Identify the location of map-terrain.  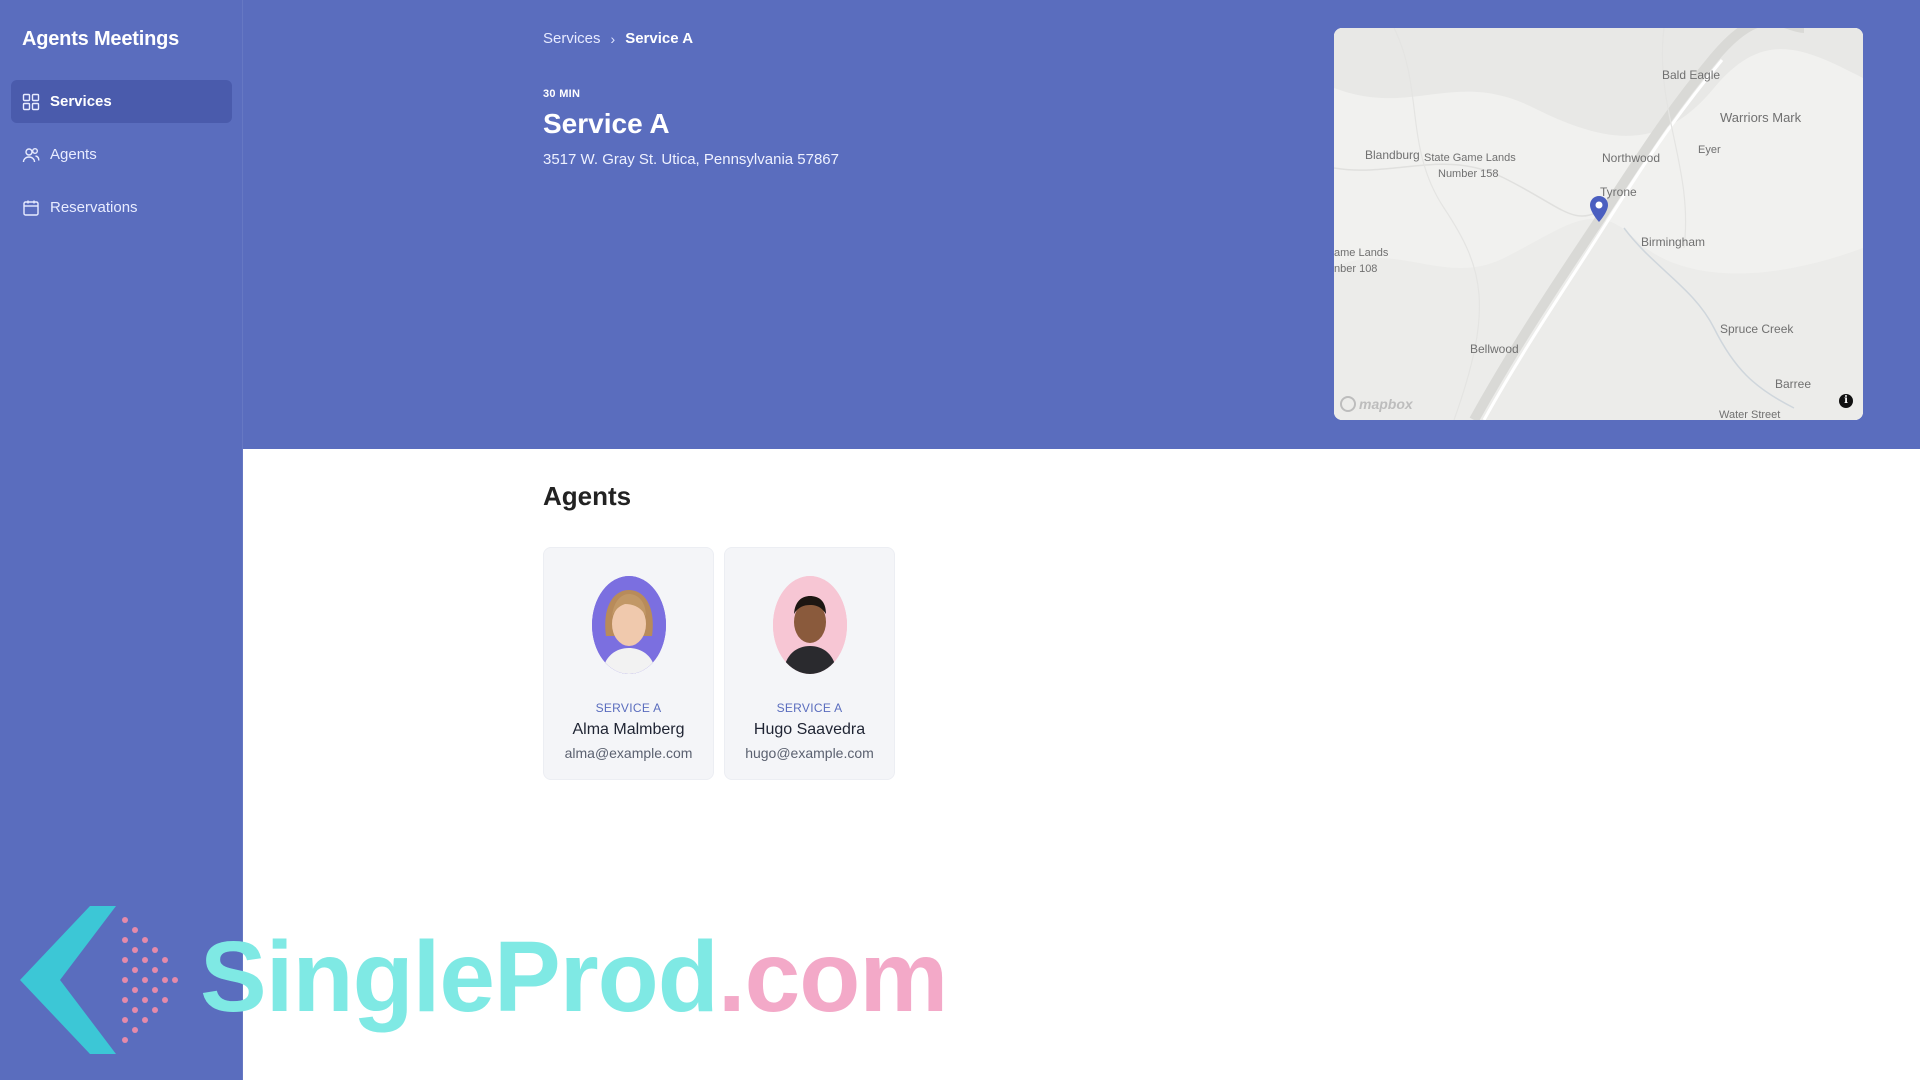
(1598, 224).